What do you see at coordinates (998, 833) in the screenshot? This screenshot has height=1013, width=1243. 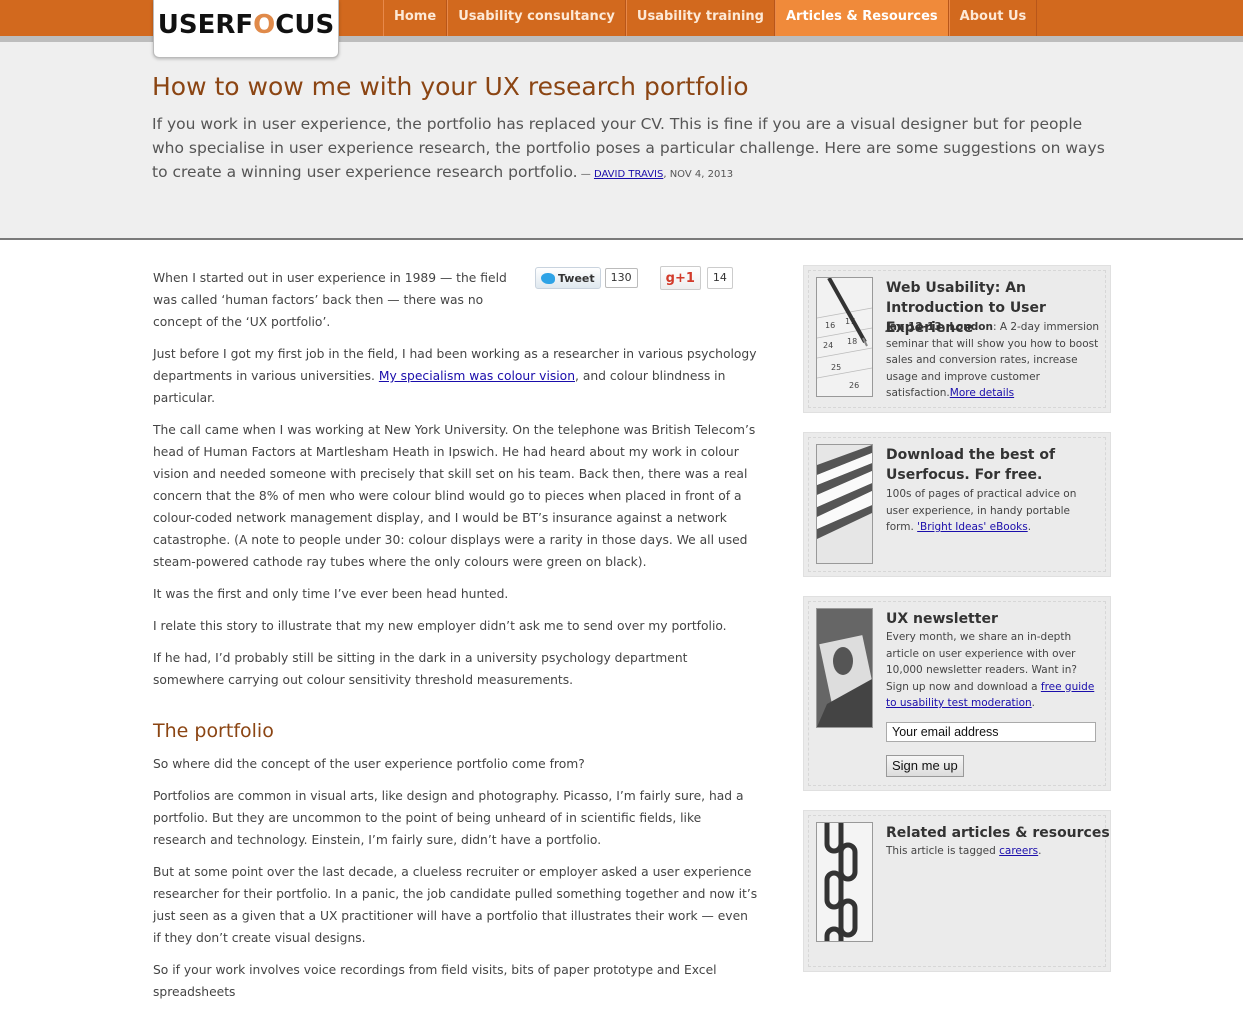 I see `related-title: Related articles & resources` at bounding box center [998, 833].